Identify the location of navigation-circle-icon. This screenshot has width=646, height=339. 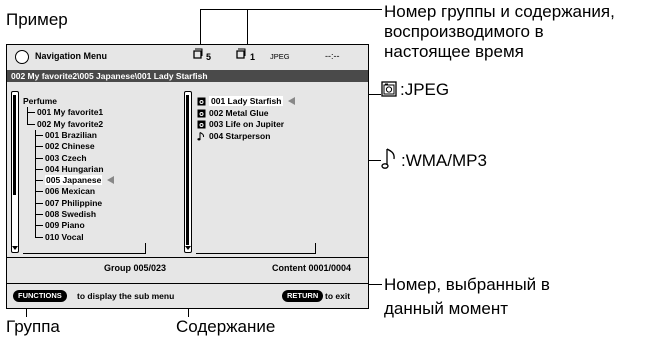
(22, 57).